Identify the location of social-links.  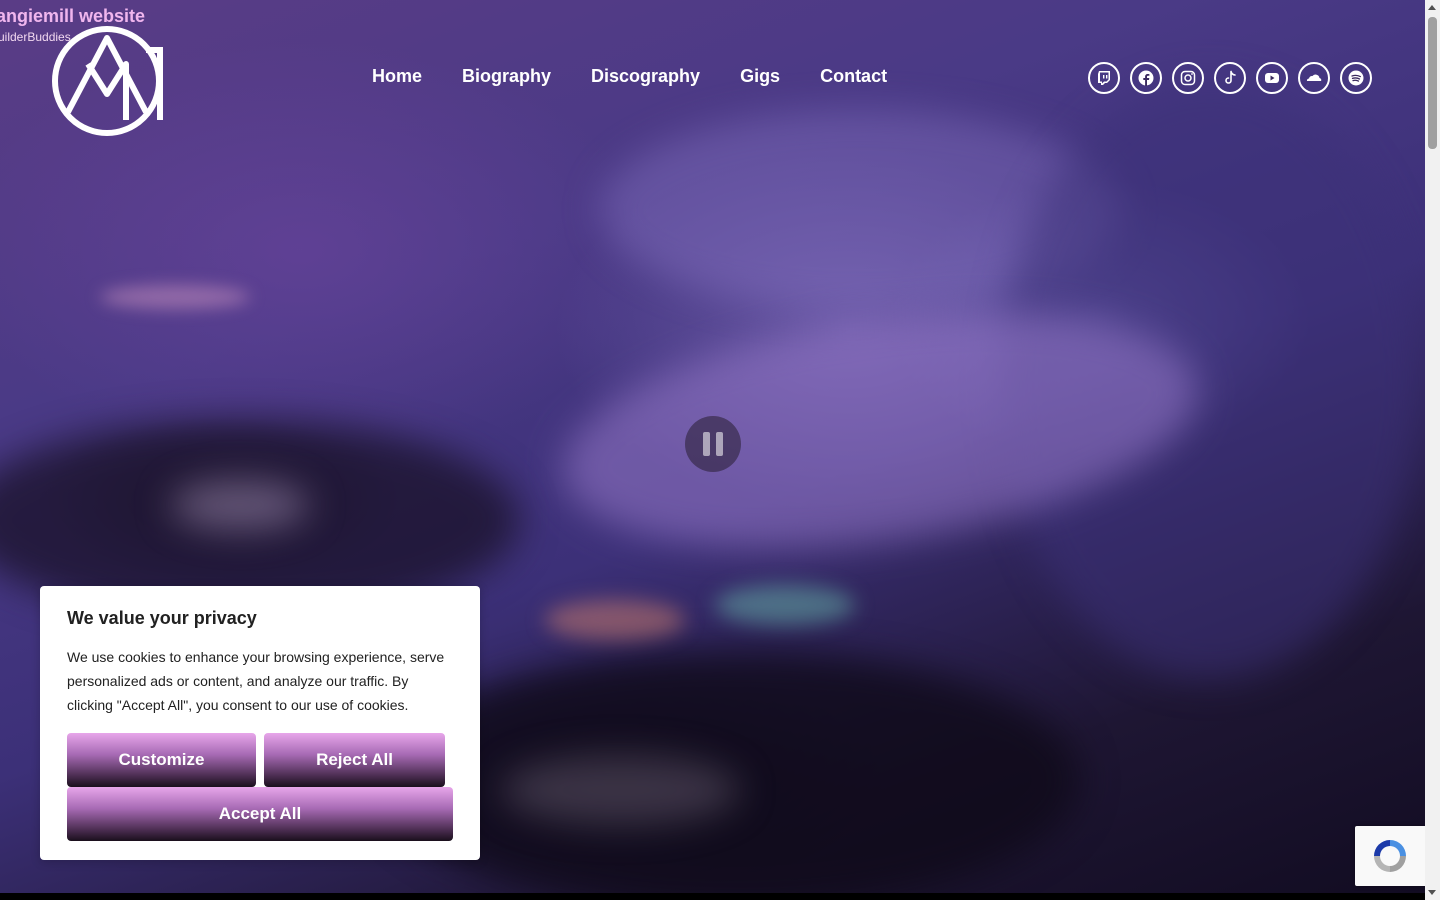
(1230, 78).